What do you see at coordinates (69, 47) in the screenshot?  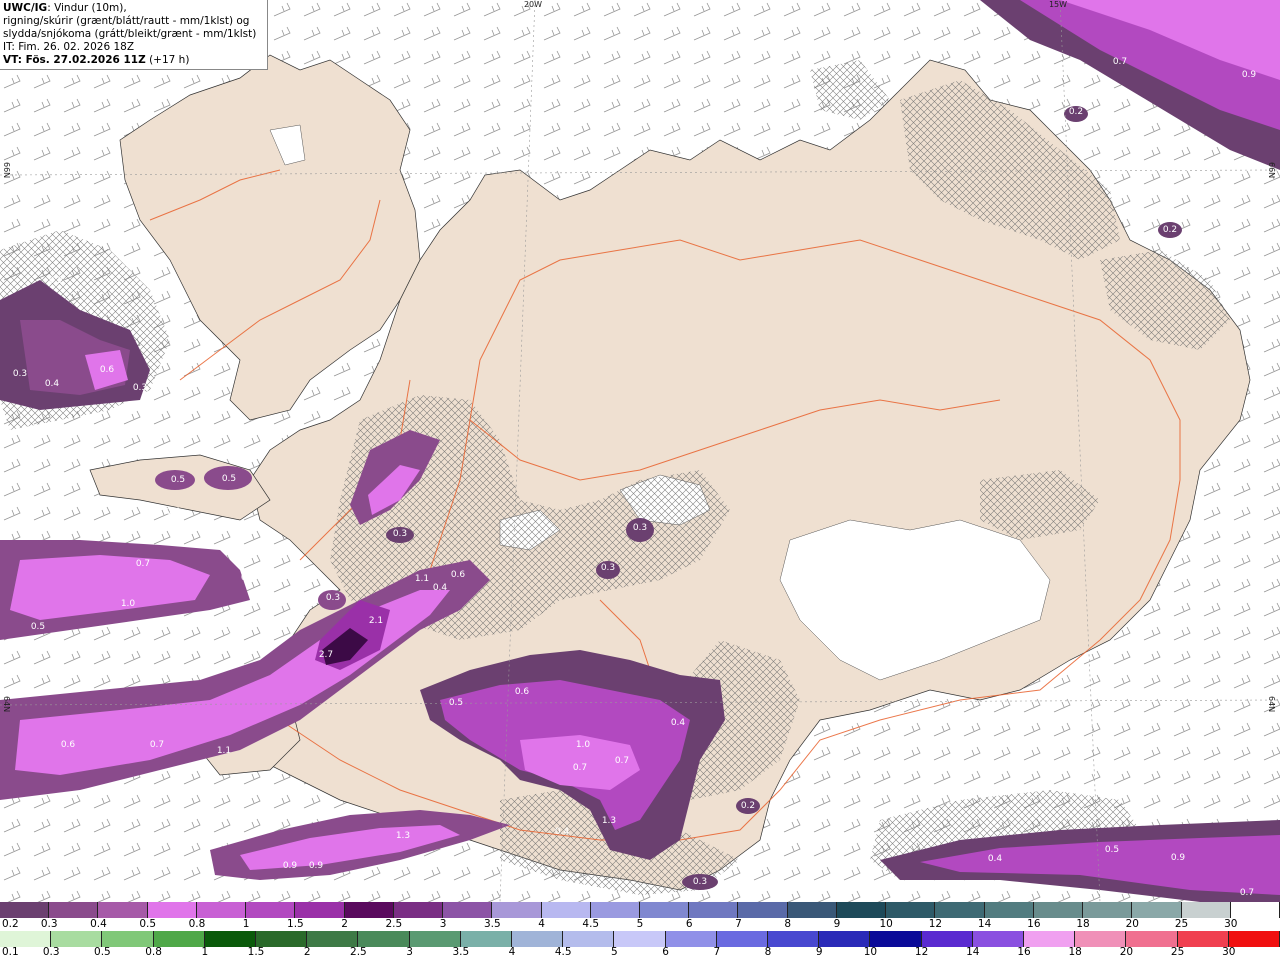 I see `init-time: IT: Fim. 26. 02. 2026 18Z` at bounding box center [69, 47].